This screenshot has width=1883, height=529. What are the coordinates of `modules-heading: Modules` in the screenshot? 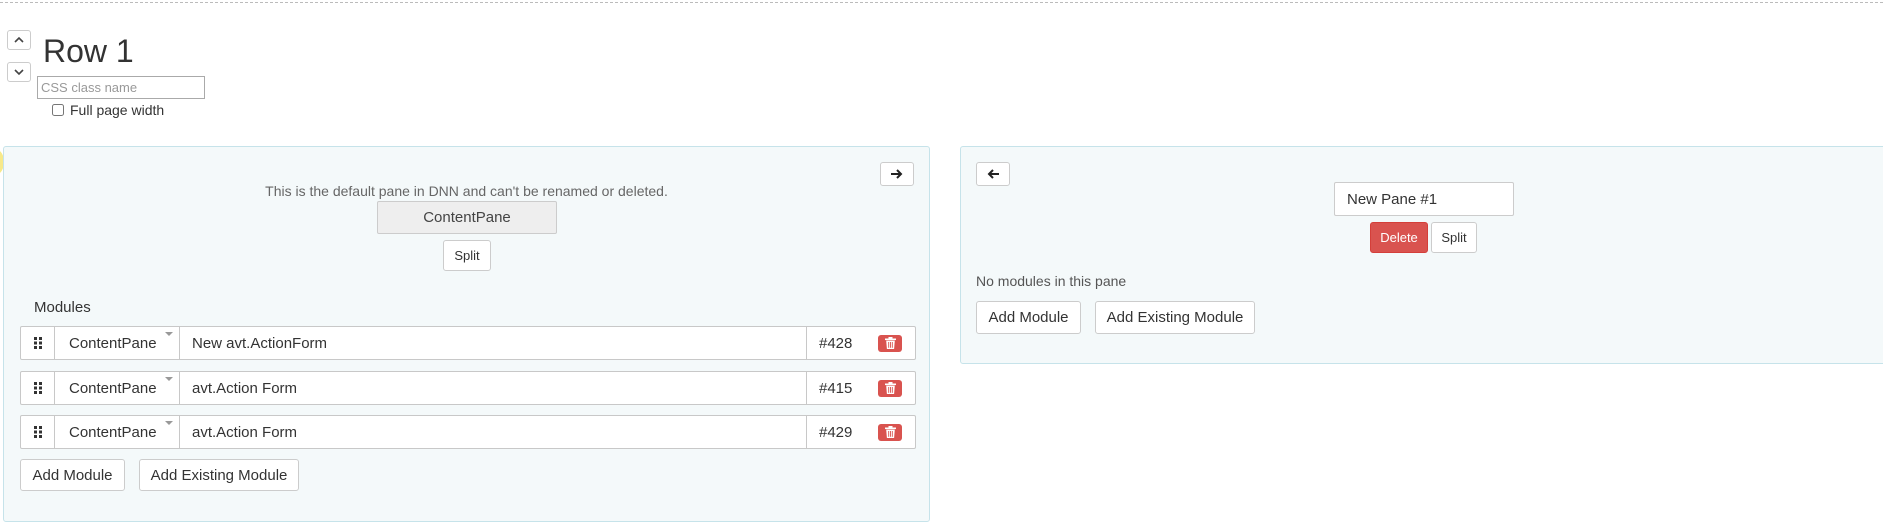 It's located at (62, 307).